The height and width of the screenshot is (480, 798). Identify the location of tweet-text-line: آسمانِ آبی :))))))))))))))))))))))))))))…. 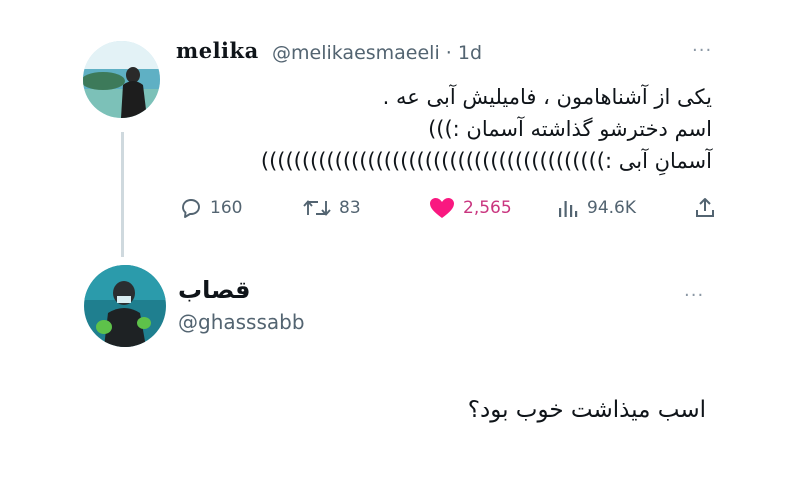
(486, 161).